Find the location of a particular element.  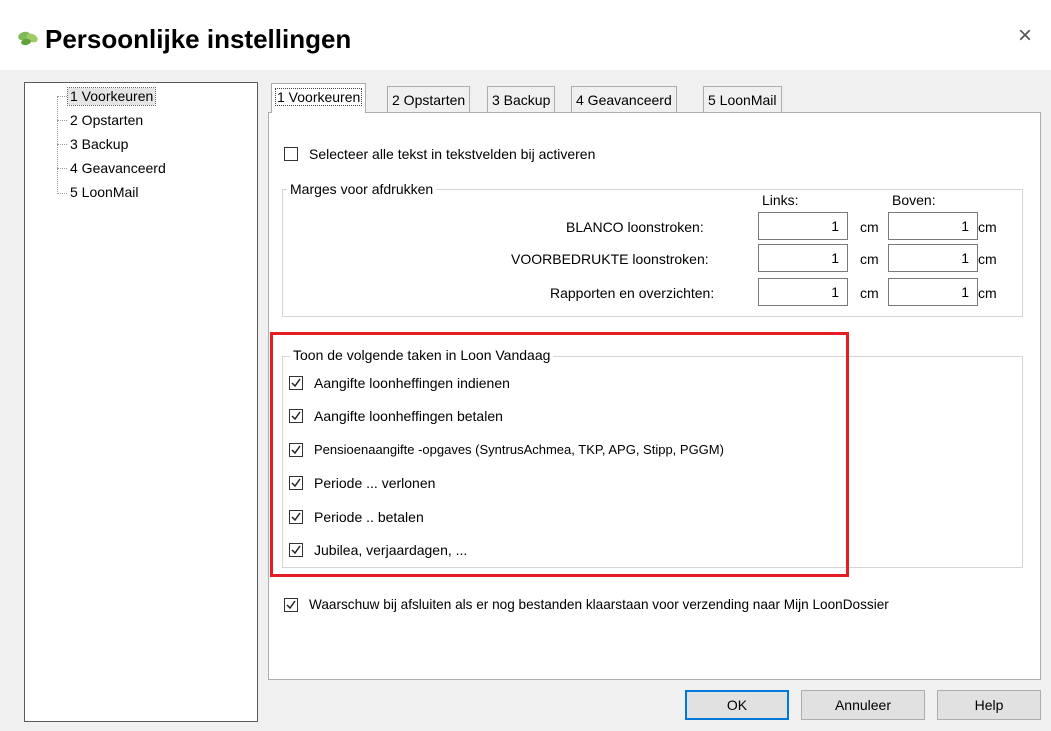

close-icon: × is located at coordinates (1025, 36).